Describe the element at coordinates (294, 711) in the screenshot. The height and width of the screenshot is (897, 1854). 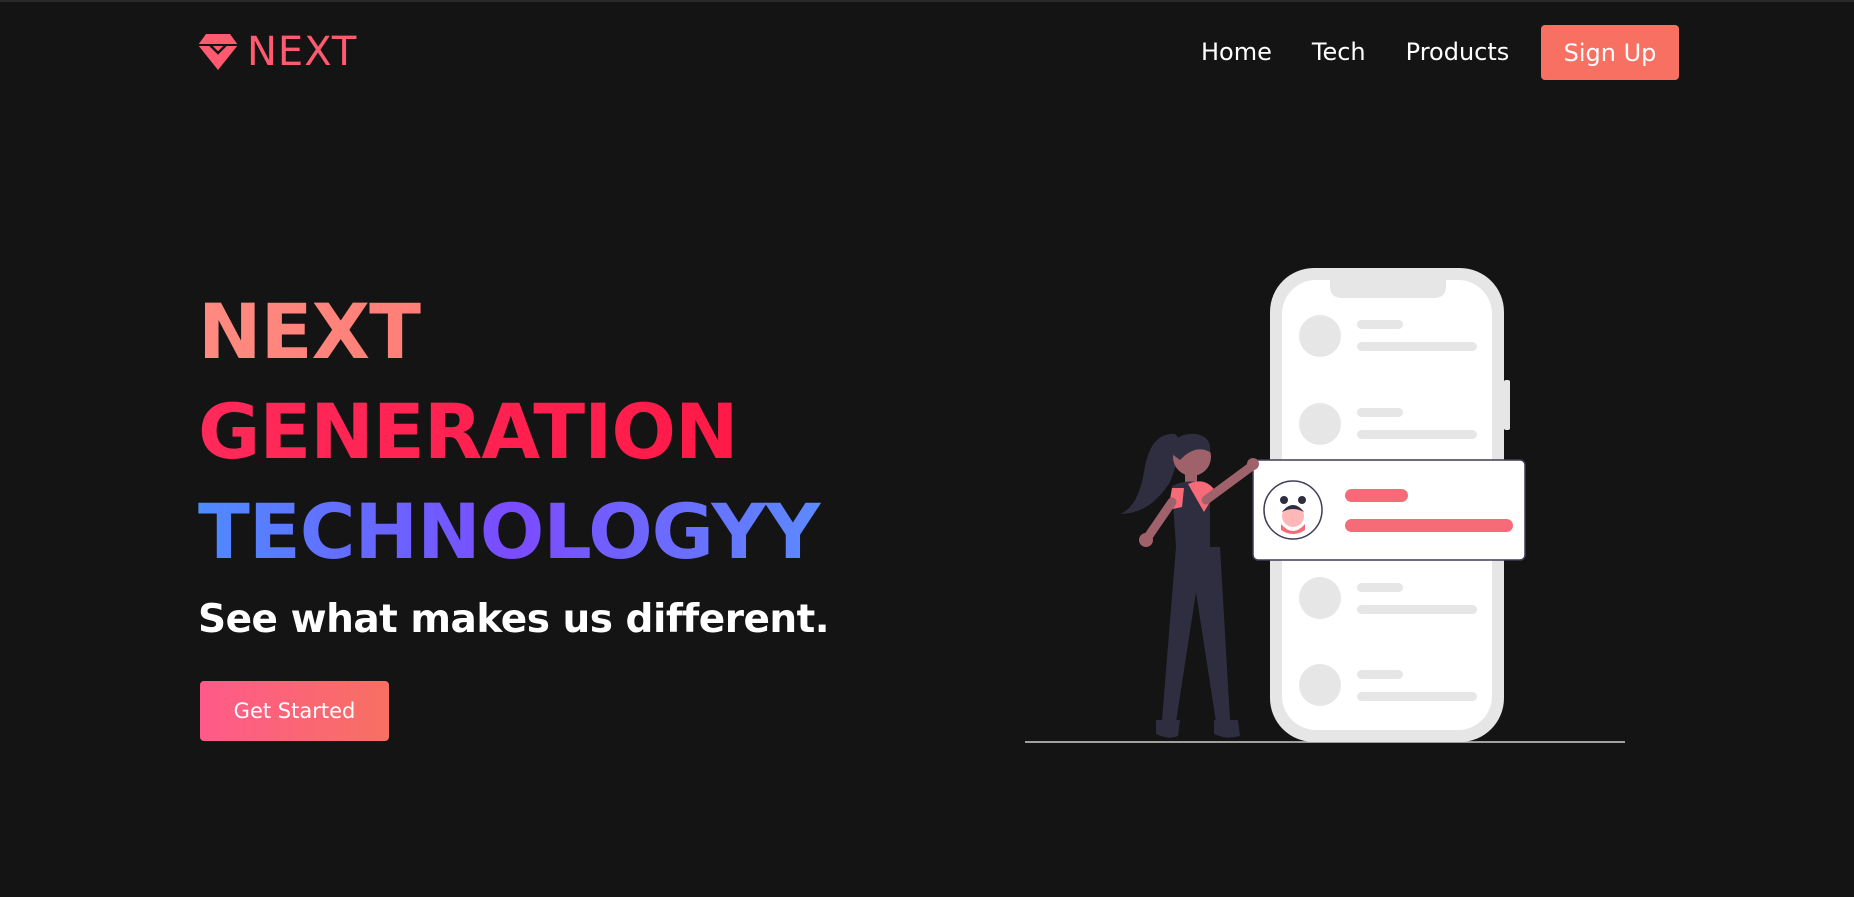
I see `get-started-button: Get Started` at that location.